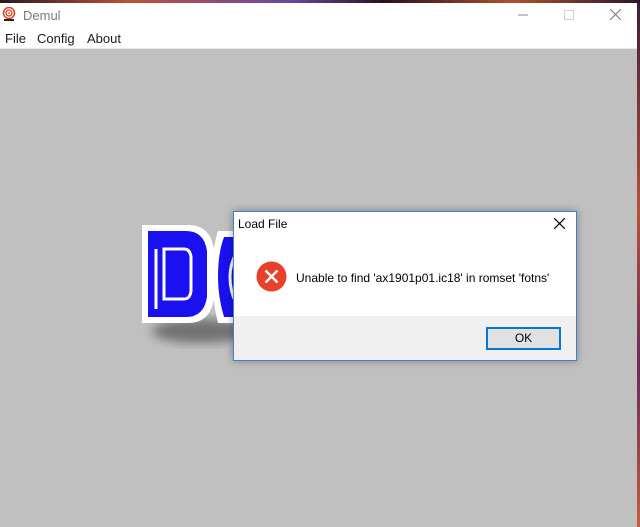 This screenshot has height=527, width=640. I want to click on maximize-icon, so click(569, 16).